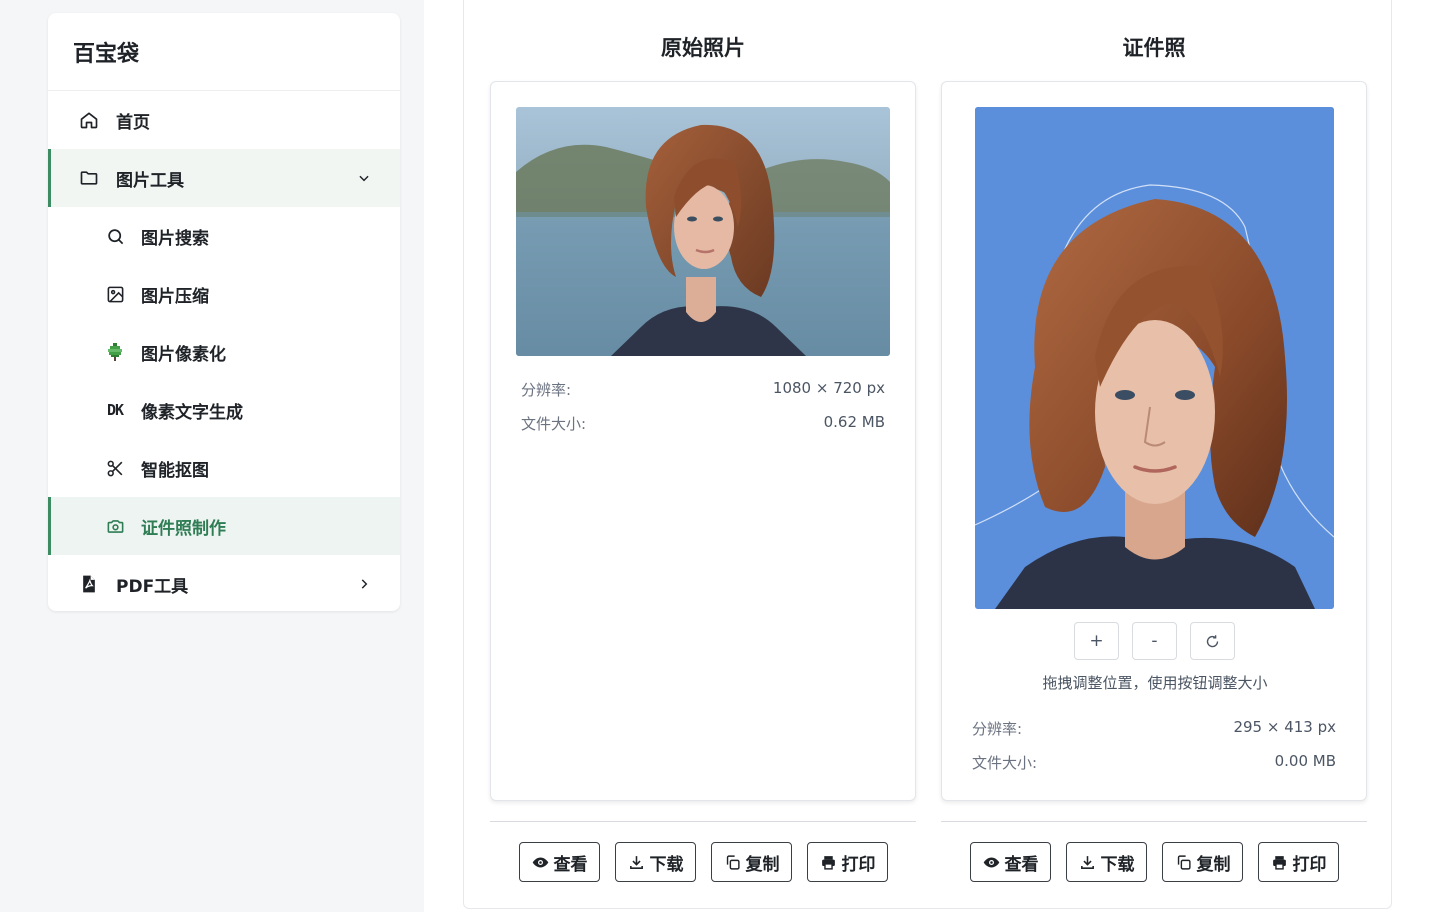  What do you see at coordinates (224, 120) in the screenshot?
I see `sidebar-item-home: 首页` at bounding box center [224, 120].